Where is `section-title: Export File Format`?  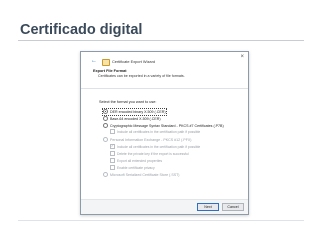 section-title: Export File Format is located at coordinates (110, 71).